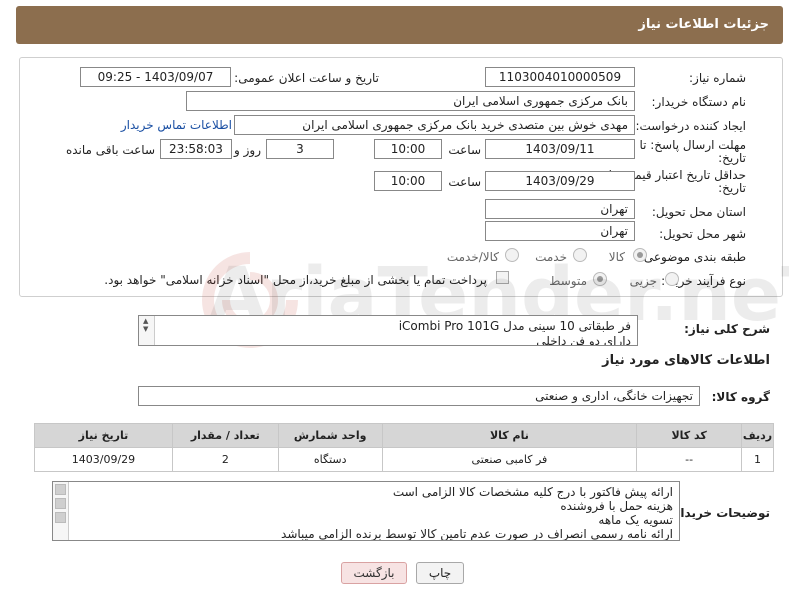  What do you see at coordinates (672, 279) in the screenshot?
I see `process-partial-radio` at bounding box center [672, 279].